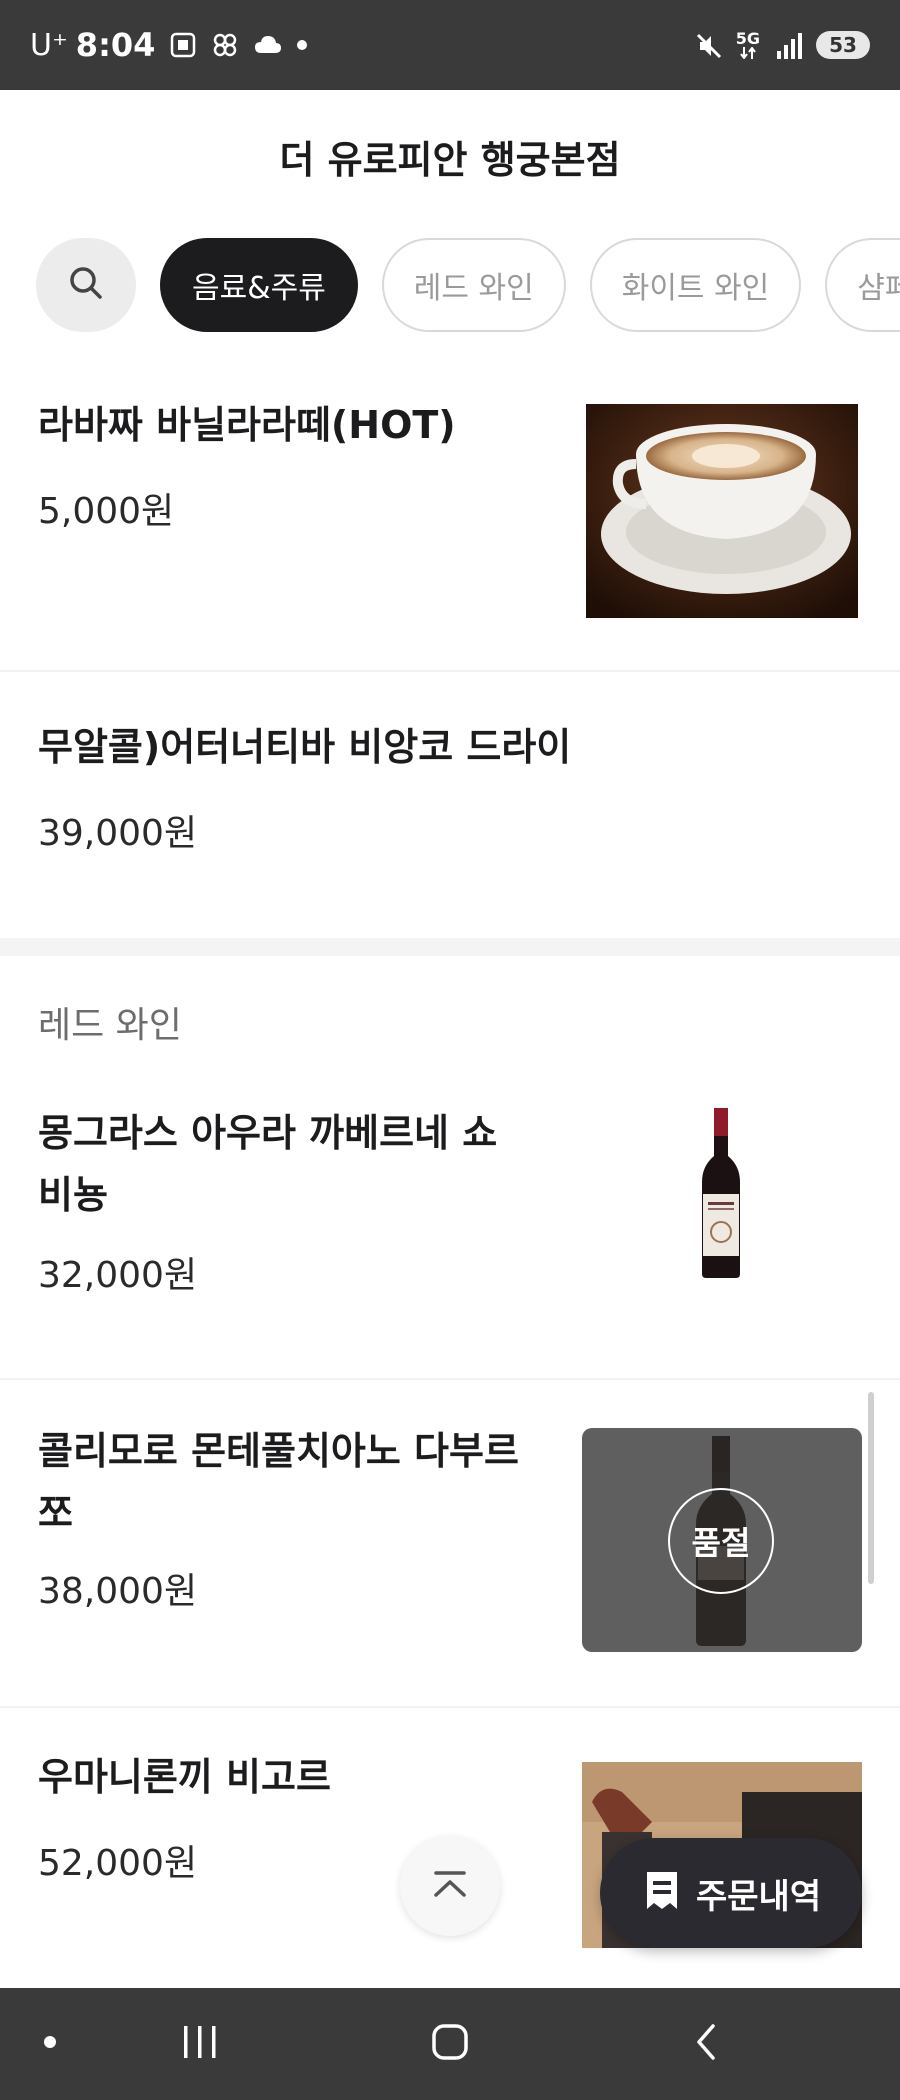  I want to click on store-title: 더 유로피안 행궁본점, so click(450, 159).